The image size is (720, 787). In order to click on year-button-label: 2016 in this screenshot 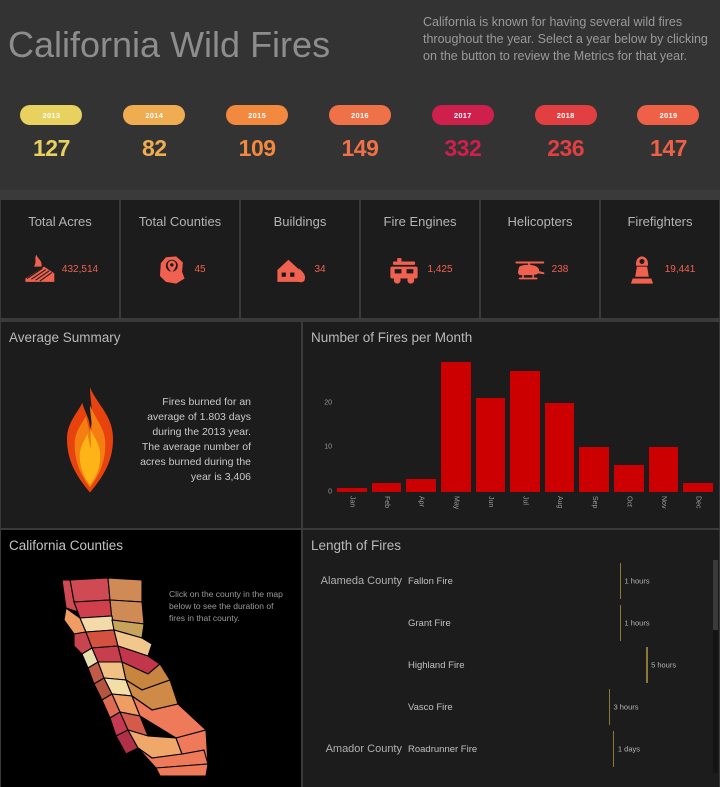, I will do `click(360, 115)`.